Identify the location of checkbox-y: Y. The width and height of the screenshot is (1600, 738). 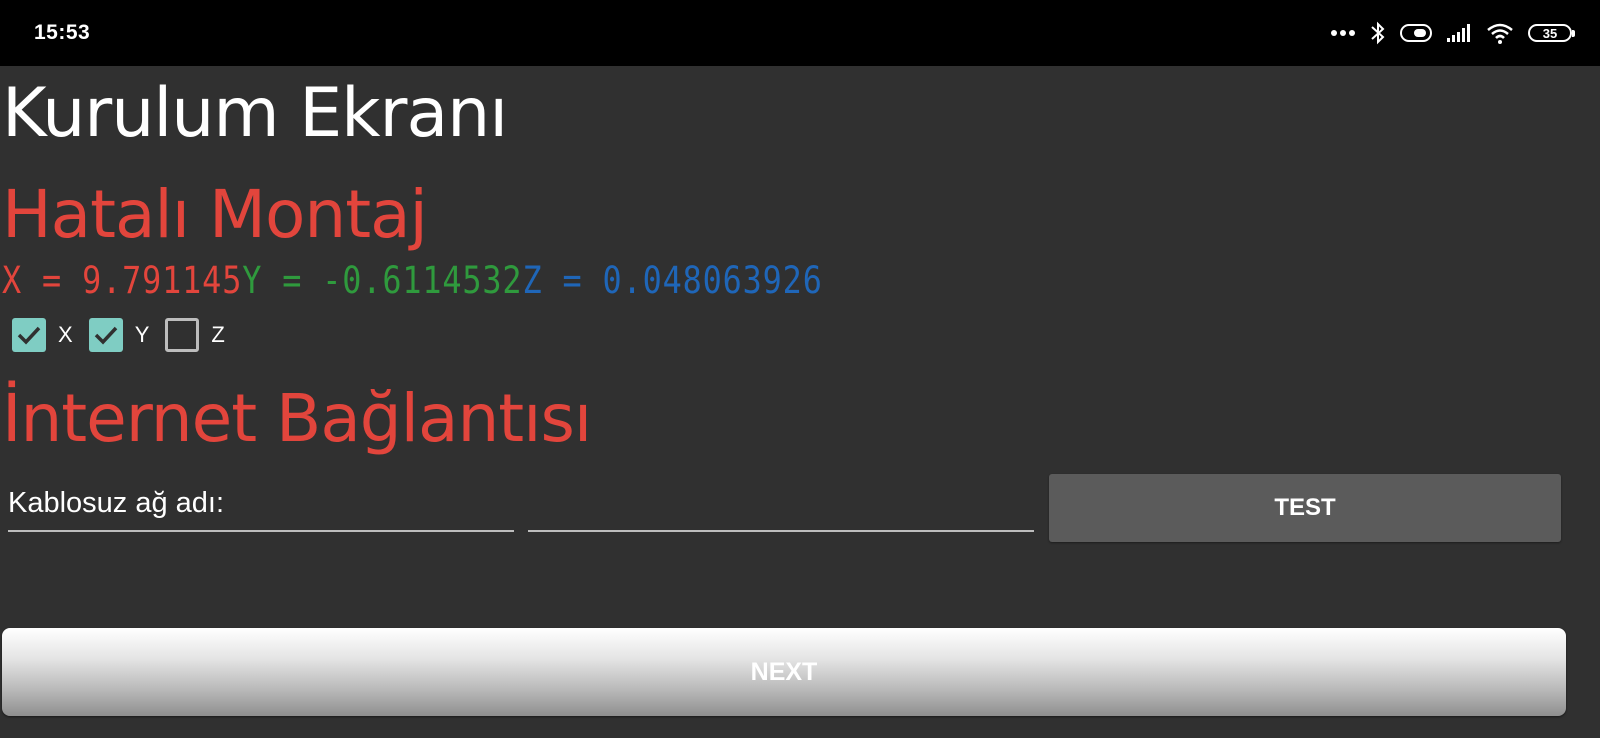
(119, 335).